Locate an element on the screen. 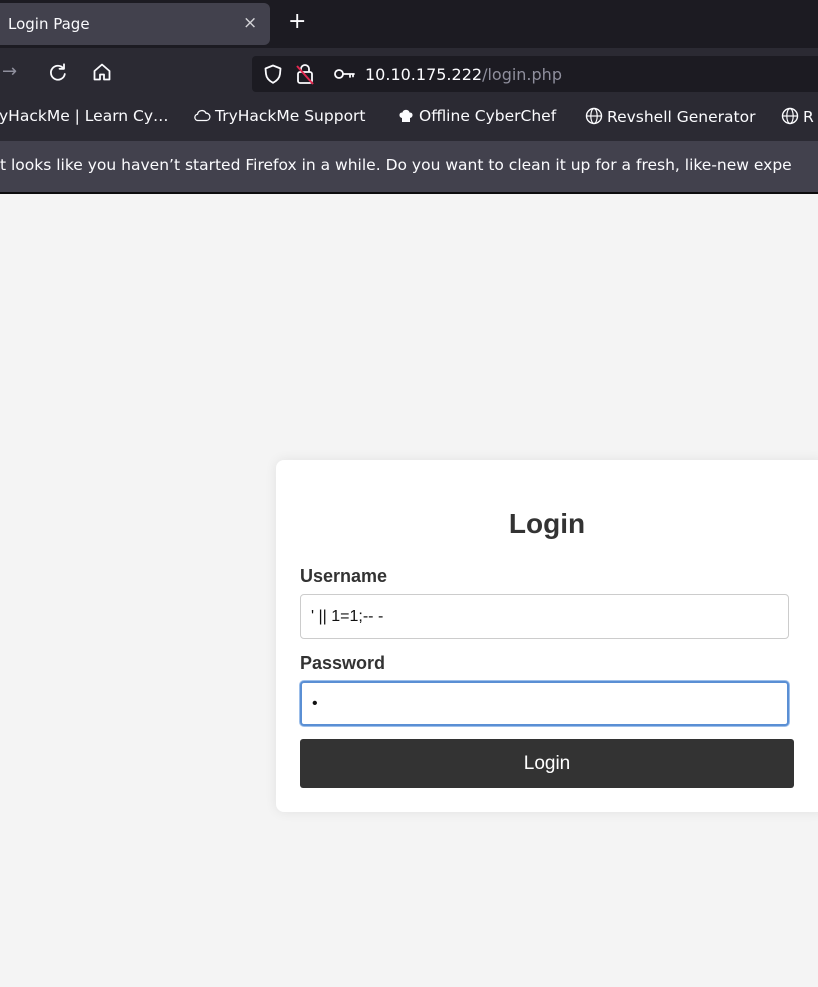 This screenshot has height=987, width=818. bookmark-offline-cyberchef: Offline CyberChef is located at coordinates (476, 116).